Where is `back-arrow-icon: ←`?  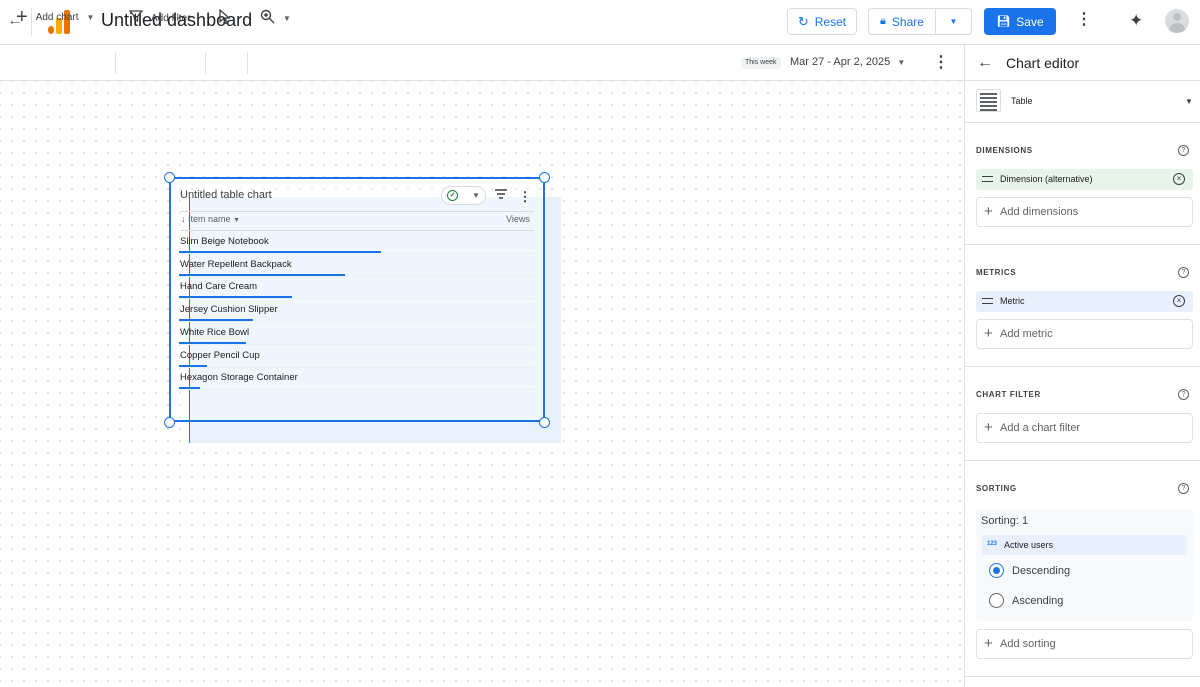
back-arrow-icon: ← is located at coordinates (985, 63).